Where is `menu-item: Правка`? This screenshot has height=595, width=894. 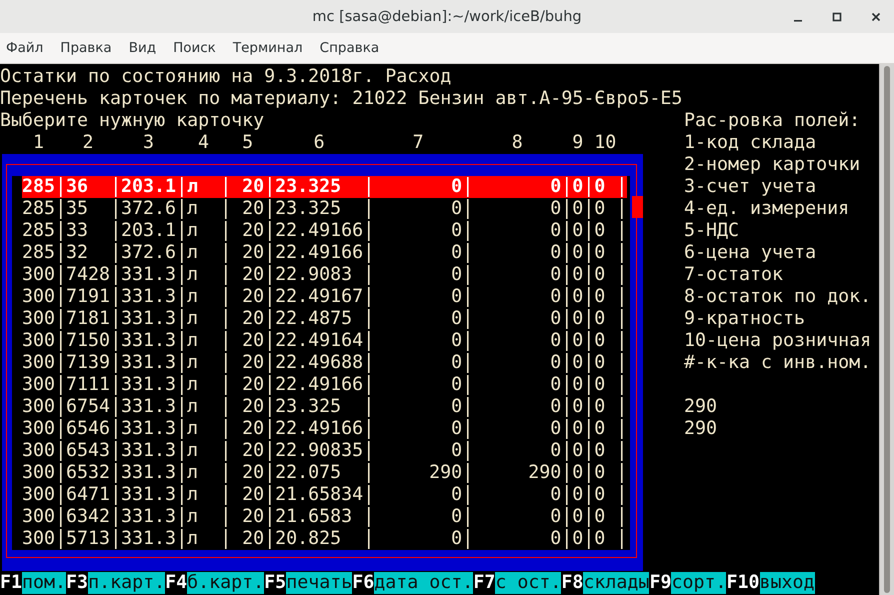 menu-item: Правка is located at coordinates (86, 48).